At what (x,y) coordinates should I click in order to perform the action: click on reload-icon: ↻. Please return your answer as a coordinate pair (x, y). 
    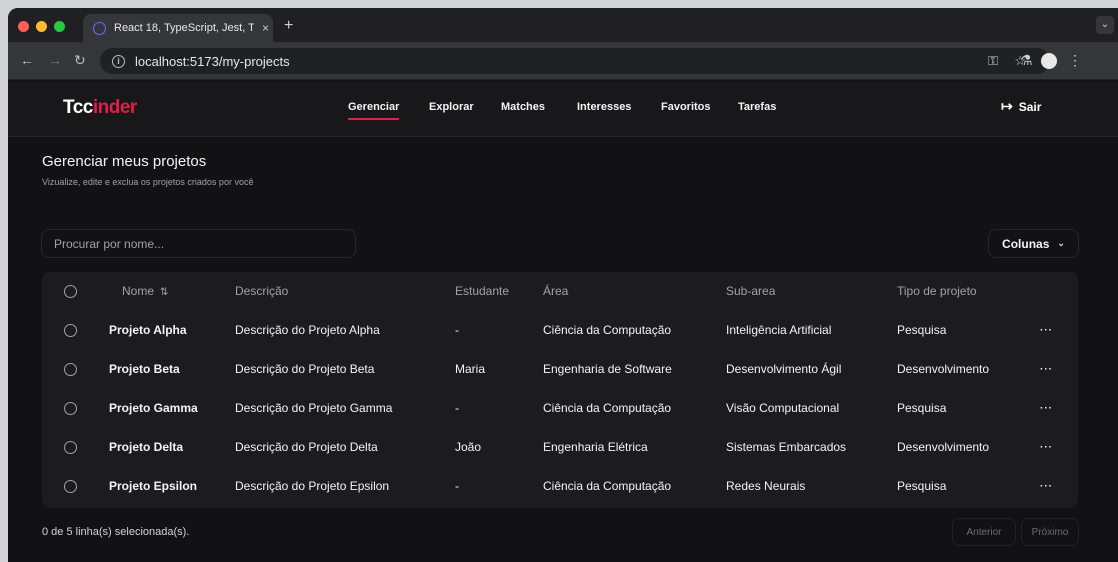
    Looking at the image, I should click on (80, 60).